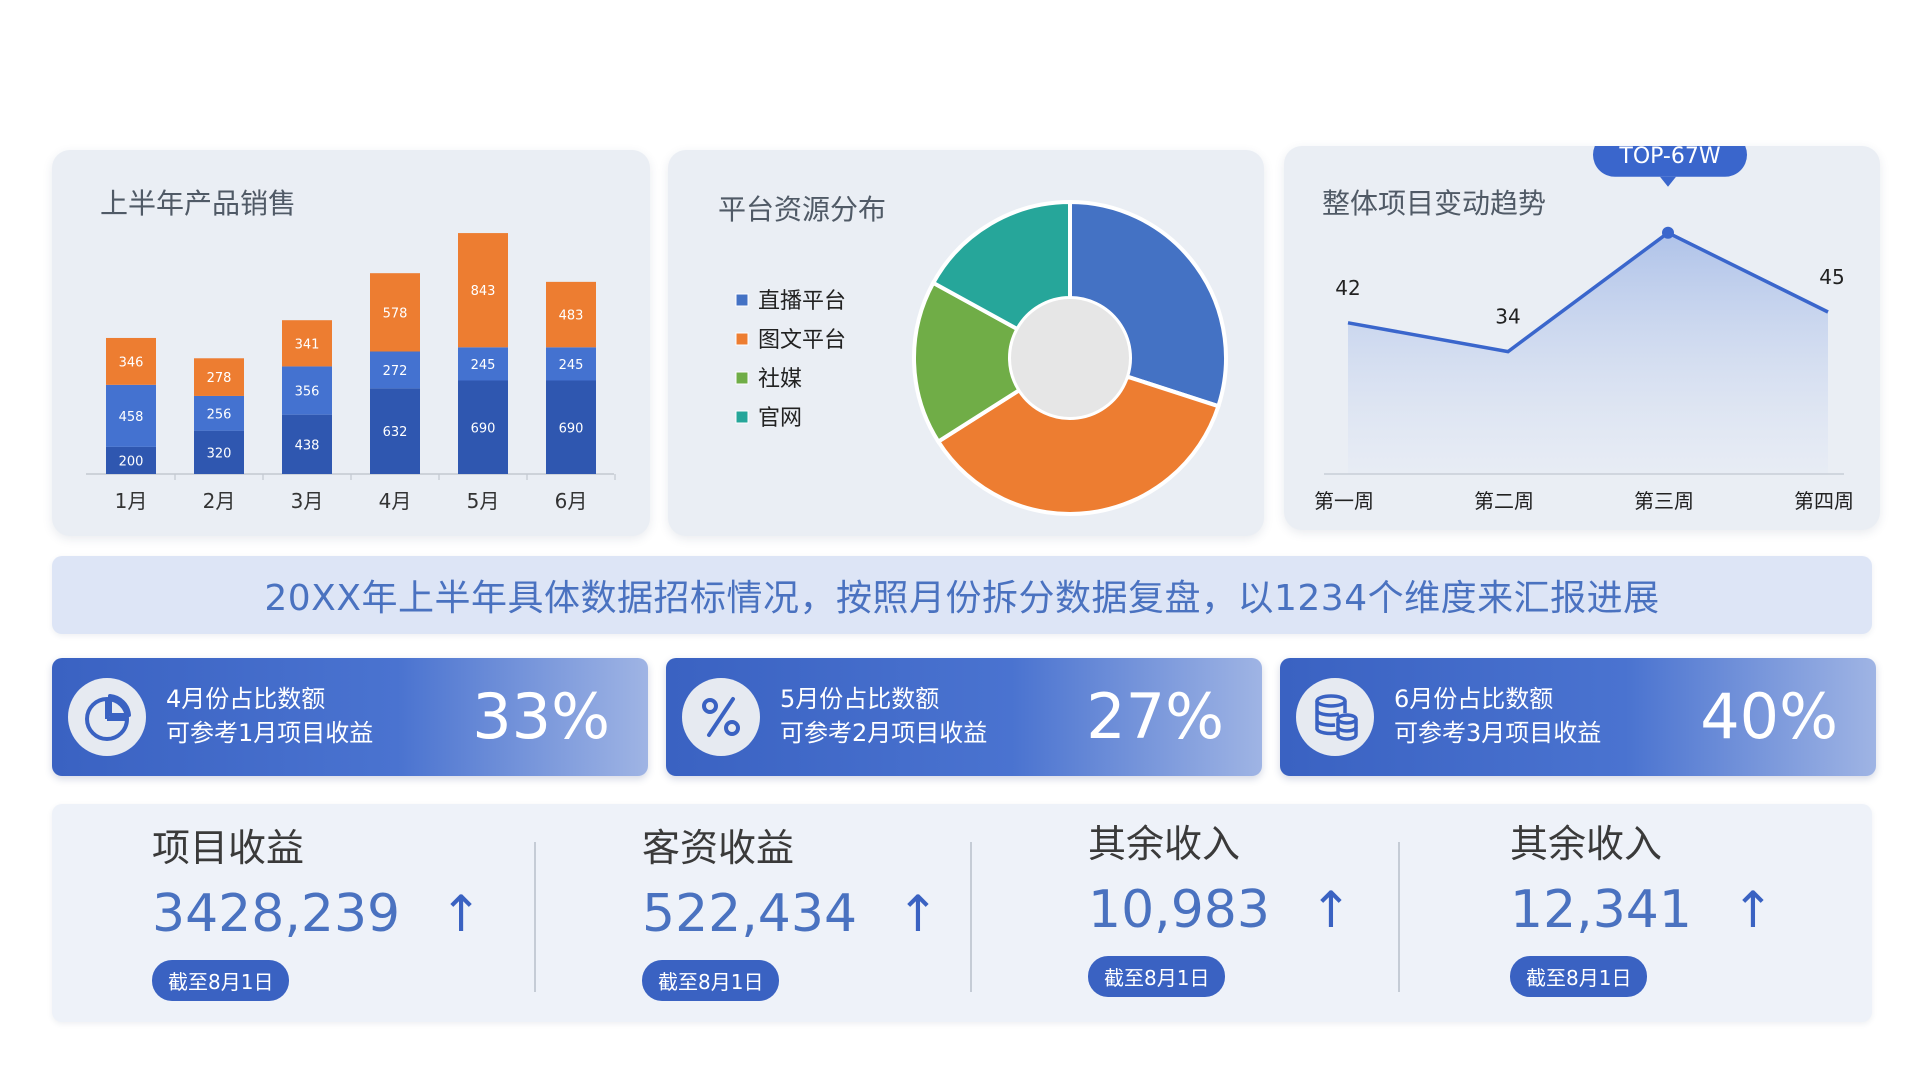  What do you see at coordinates (1588, 353) in the screenshot?
I see `area-fill` at bounding box center [1588, 353].